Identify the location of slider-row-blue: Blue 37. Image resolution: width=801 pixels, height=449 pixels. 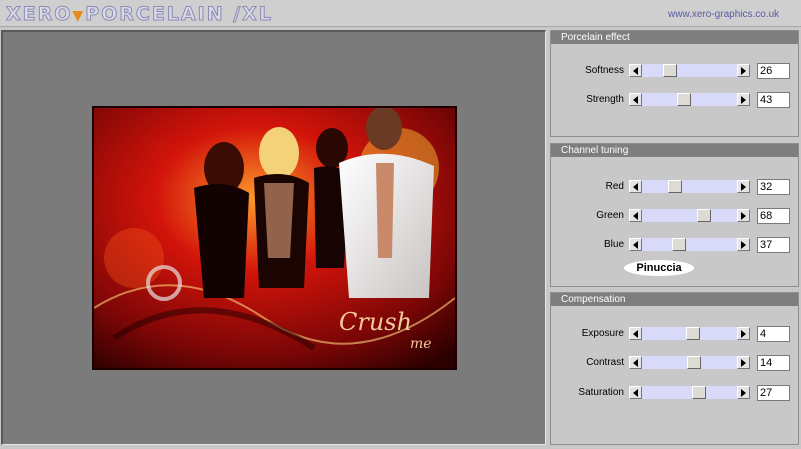
(674, 245).